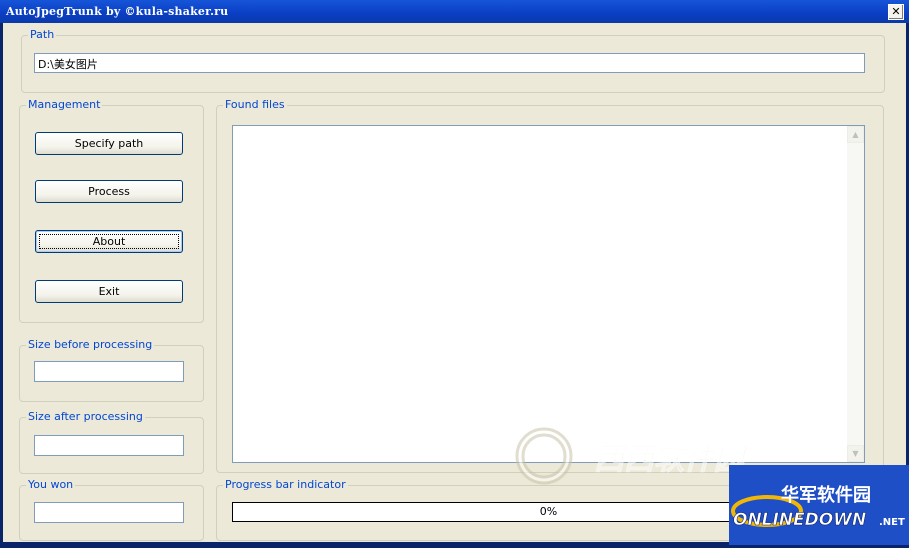 The height and width of the screenshot is (548, 909). Describe the element at coordinates (109, 445) in the screenshot. I see `size-after-field` at that location.